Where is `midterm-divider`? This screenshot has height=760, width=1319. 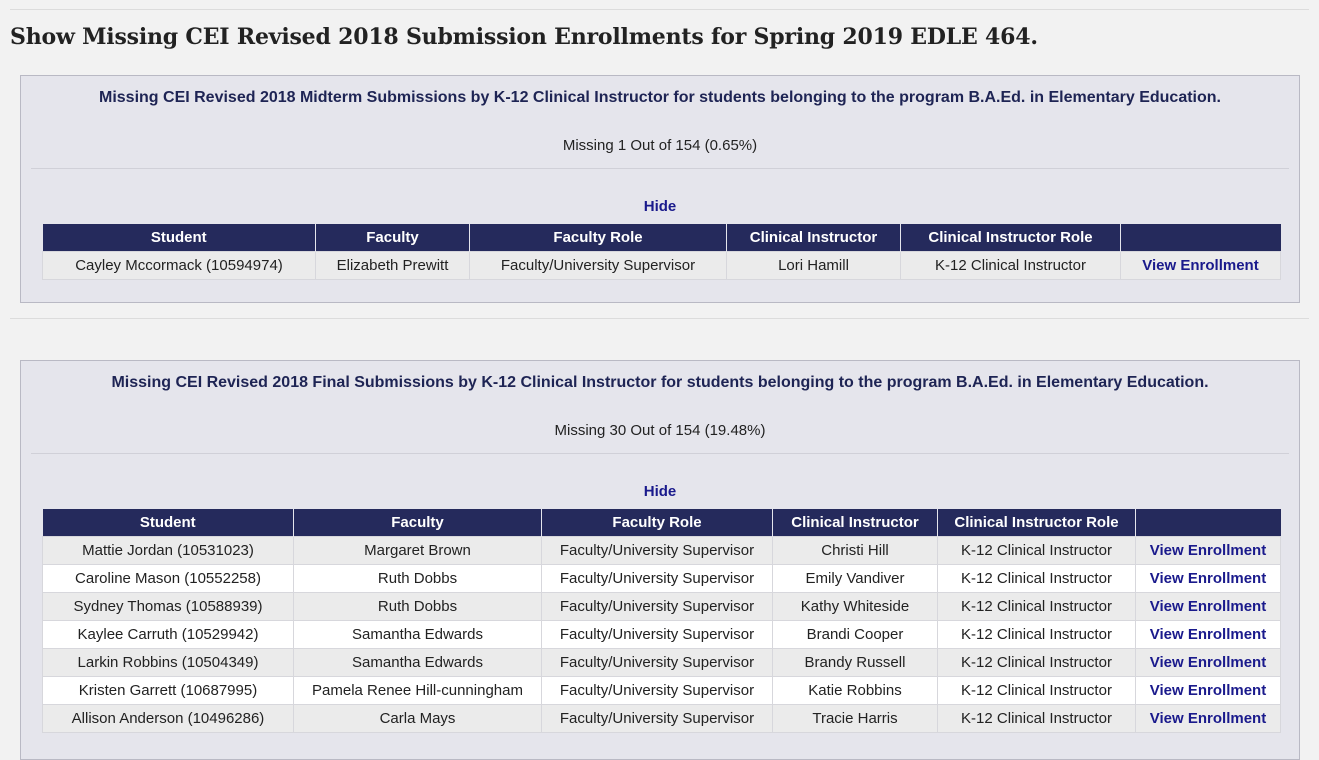
midterm-divider is located at coordinates (660, 168).